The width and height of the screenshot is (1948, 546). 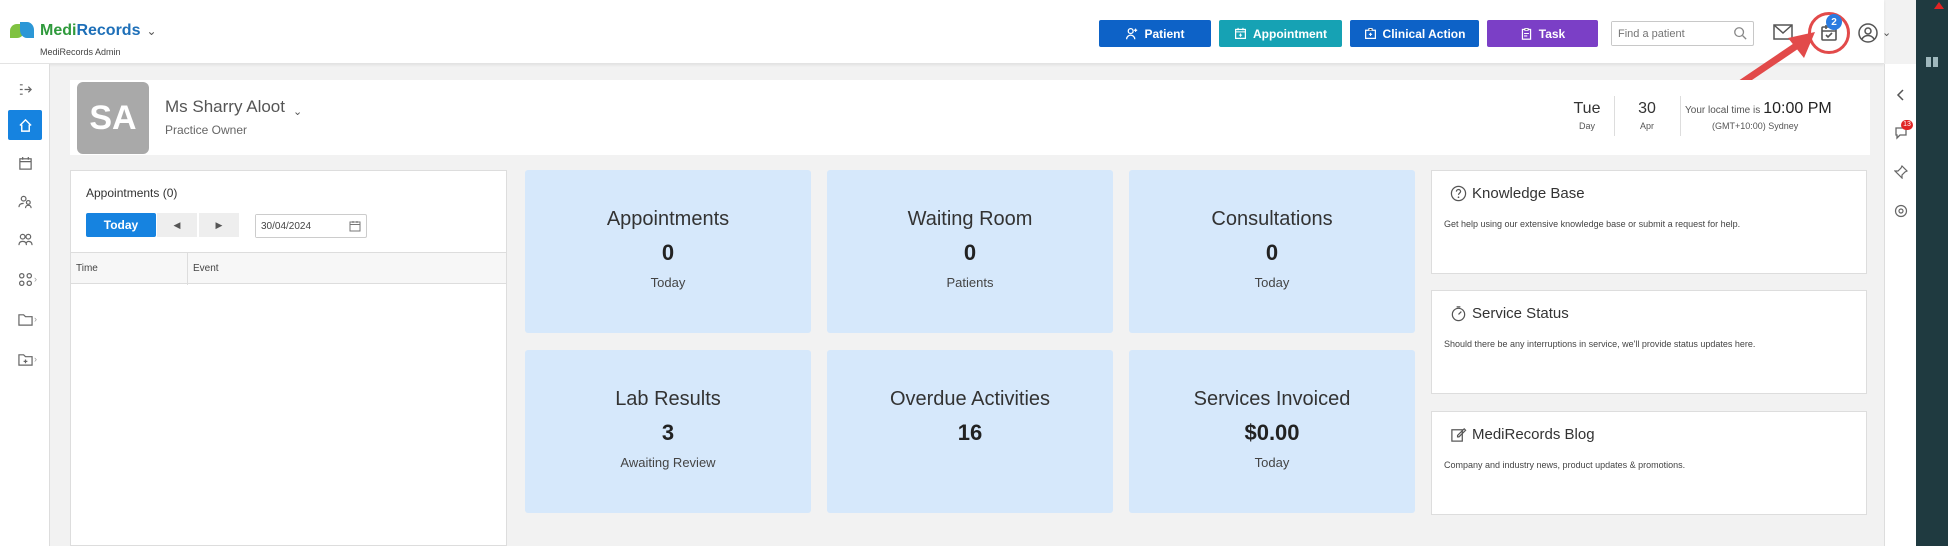 I want to click on appointments-grid-header: Time Event, so click(x=288, y=268).